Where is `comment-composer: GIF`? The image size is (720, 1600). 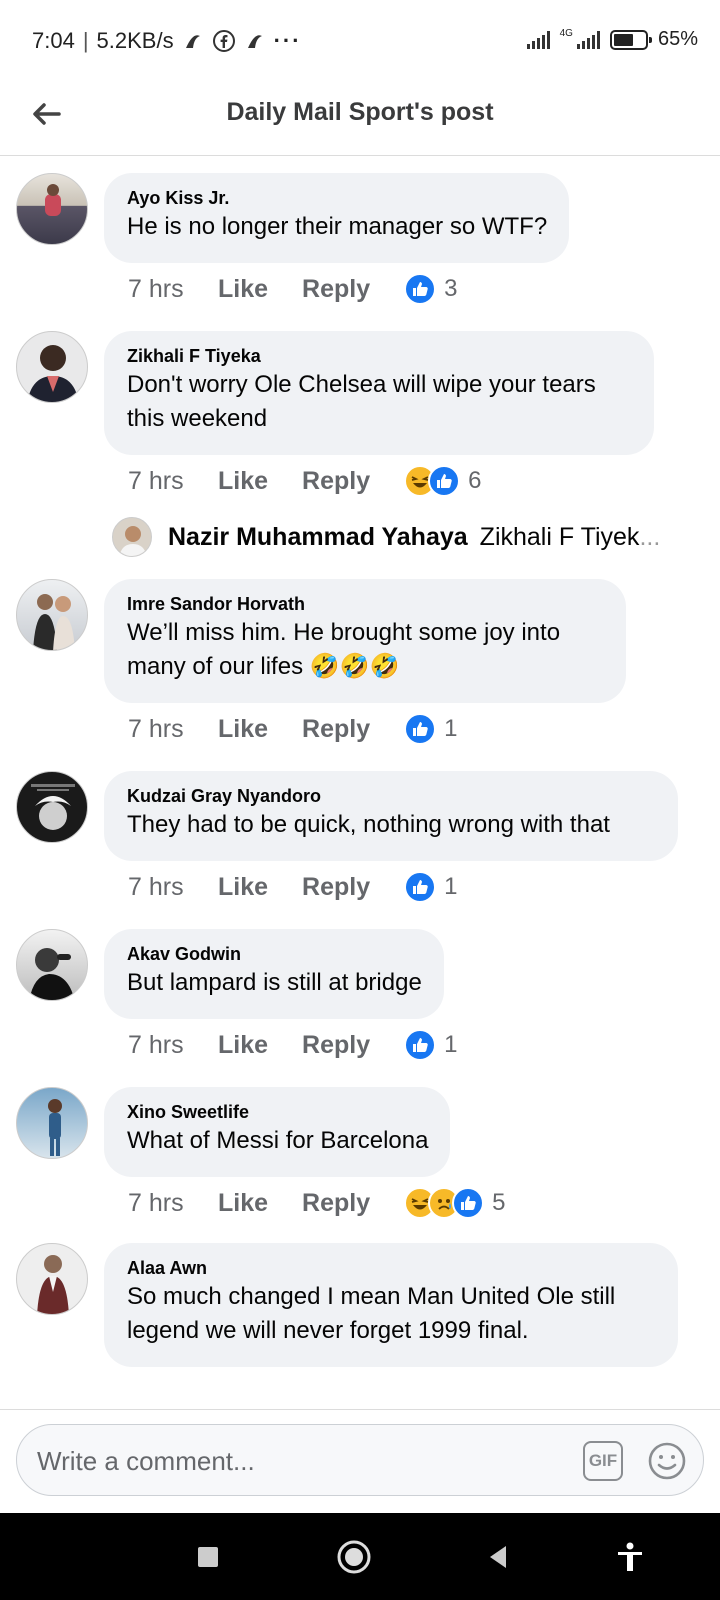
comment-composer: GIF is located at coordinates (360, 1461).